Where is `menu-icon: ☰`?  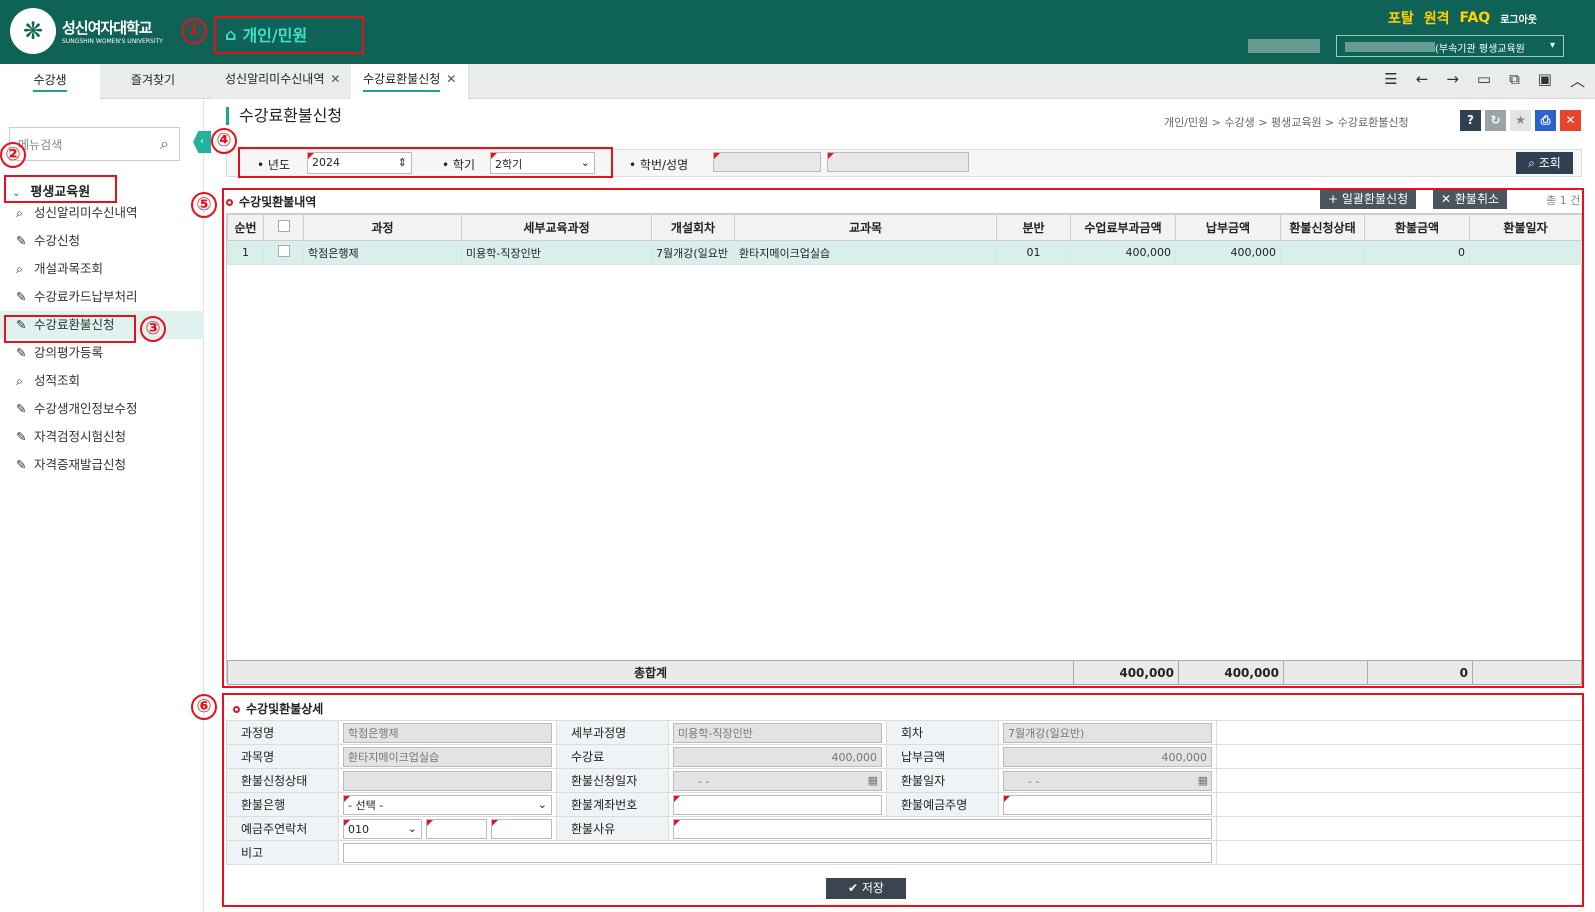 menu-icon: ☰ is located at coordinates (1390, 80).